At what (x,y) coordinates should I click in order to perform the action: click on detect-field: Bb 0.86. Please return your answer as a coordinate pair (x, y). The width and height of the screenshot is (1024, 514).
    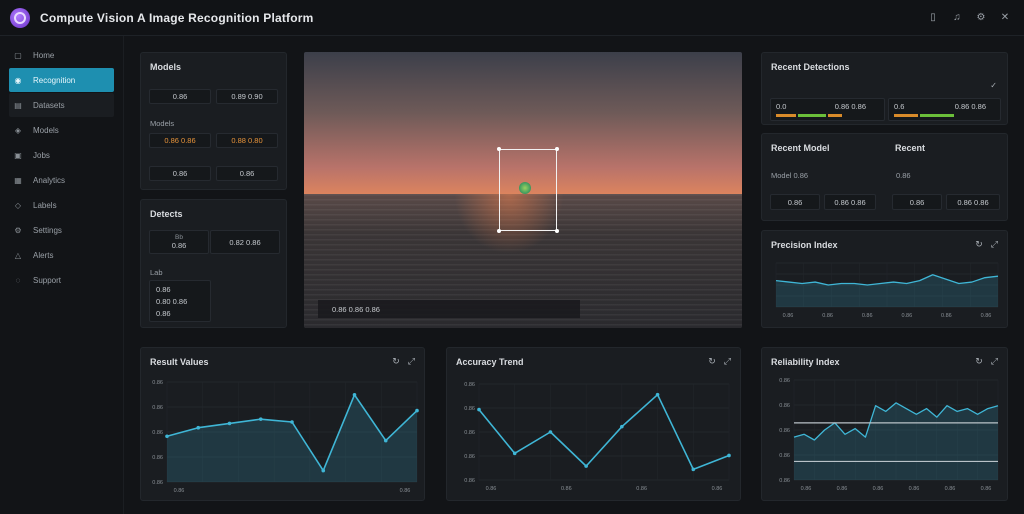
    Looking at the image, I should click on (179, 242).